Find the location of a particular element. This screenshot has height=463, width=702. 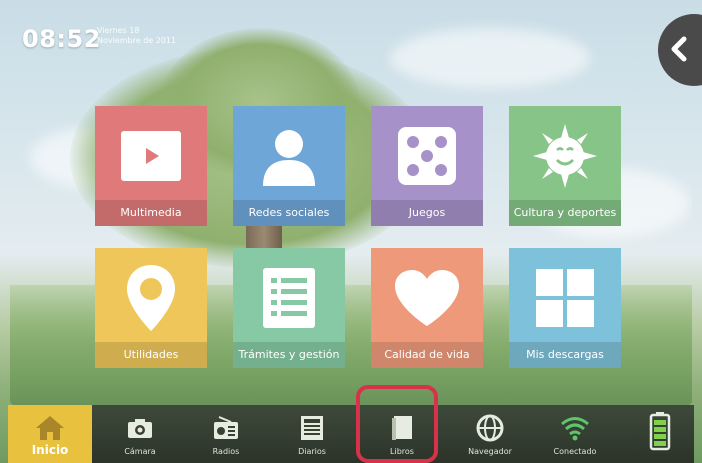

dock-item-navegador: Navegador is located at coordinates (490, 434).